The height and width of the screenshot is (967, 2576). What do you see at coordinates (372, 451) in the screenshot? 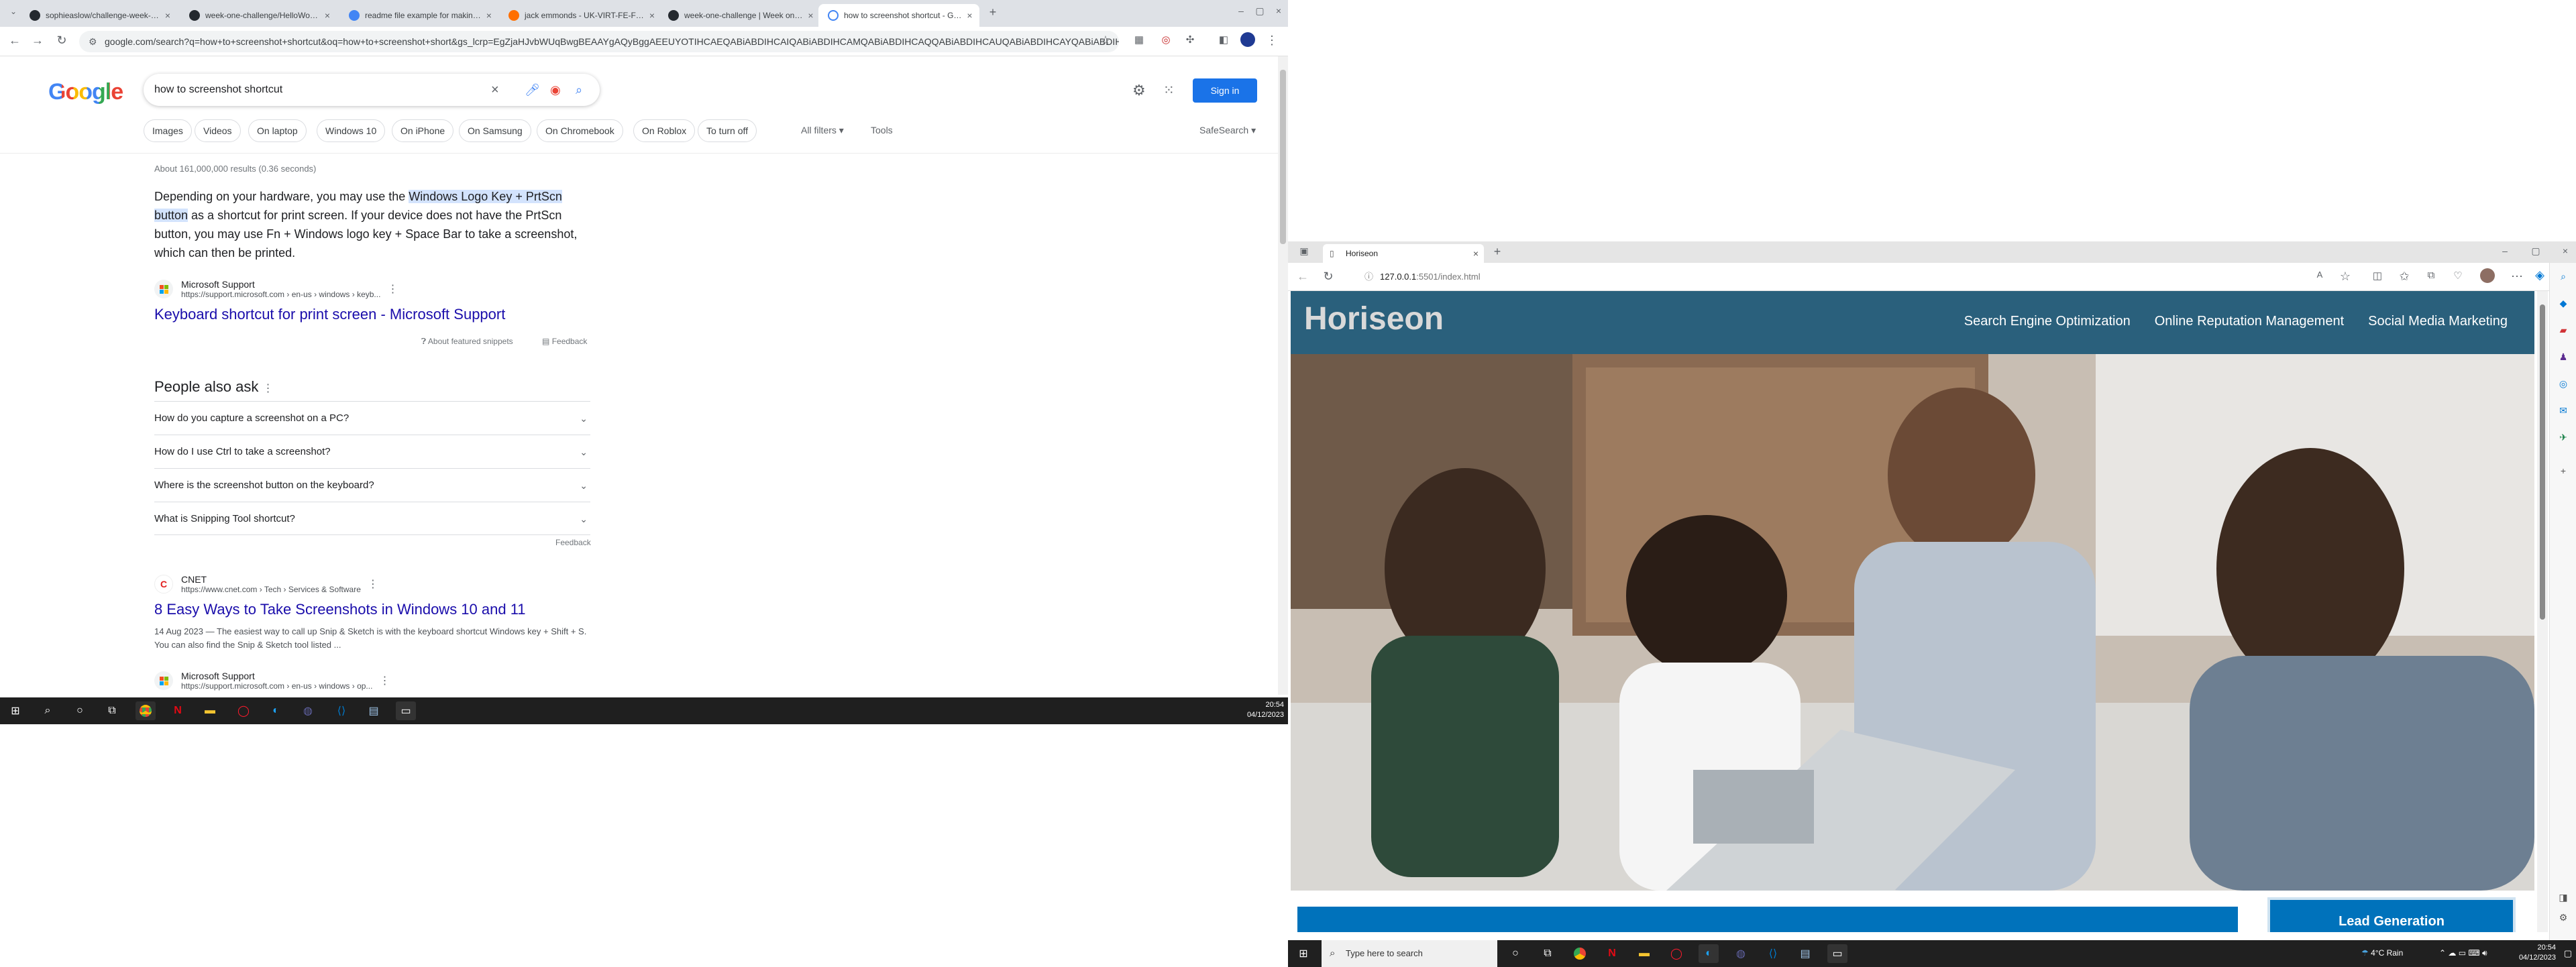
I see `paa-question: How do I use Ctrl to take a screenshot? ⌄` at bounding box center [372, 451].